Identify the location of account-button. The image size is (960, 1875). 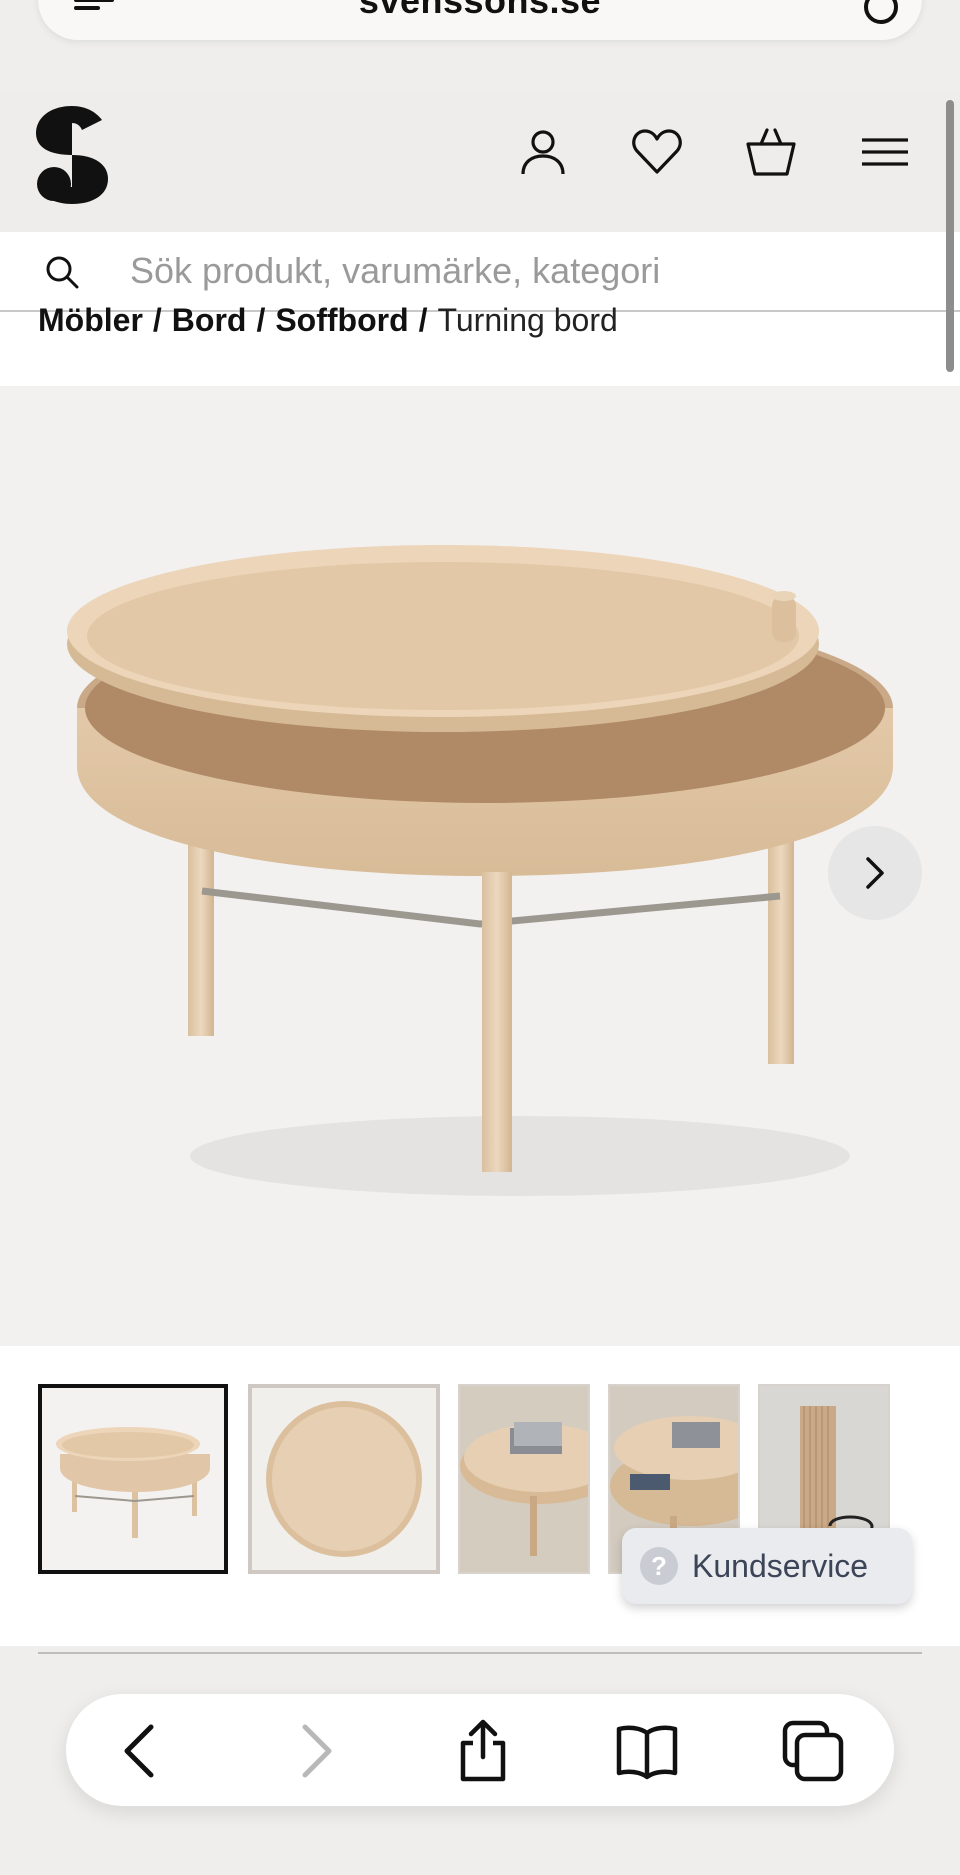
(543, 152).